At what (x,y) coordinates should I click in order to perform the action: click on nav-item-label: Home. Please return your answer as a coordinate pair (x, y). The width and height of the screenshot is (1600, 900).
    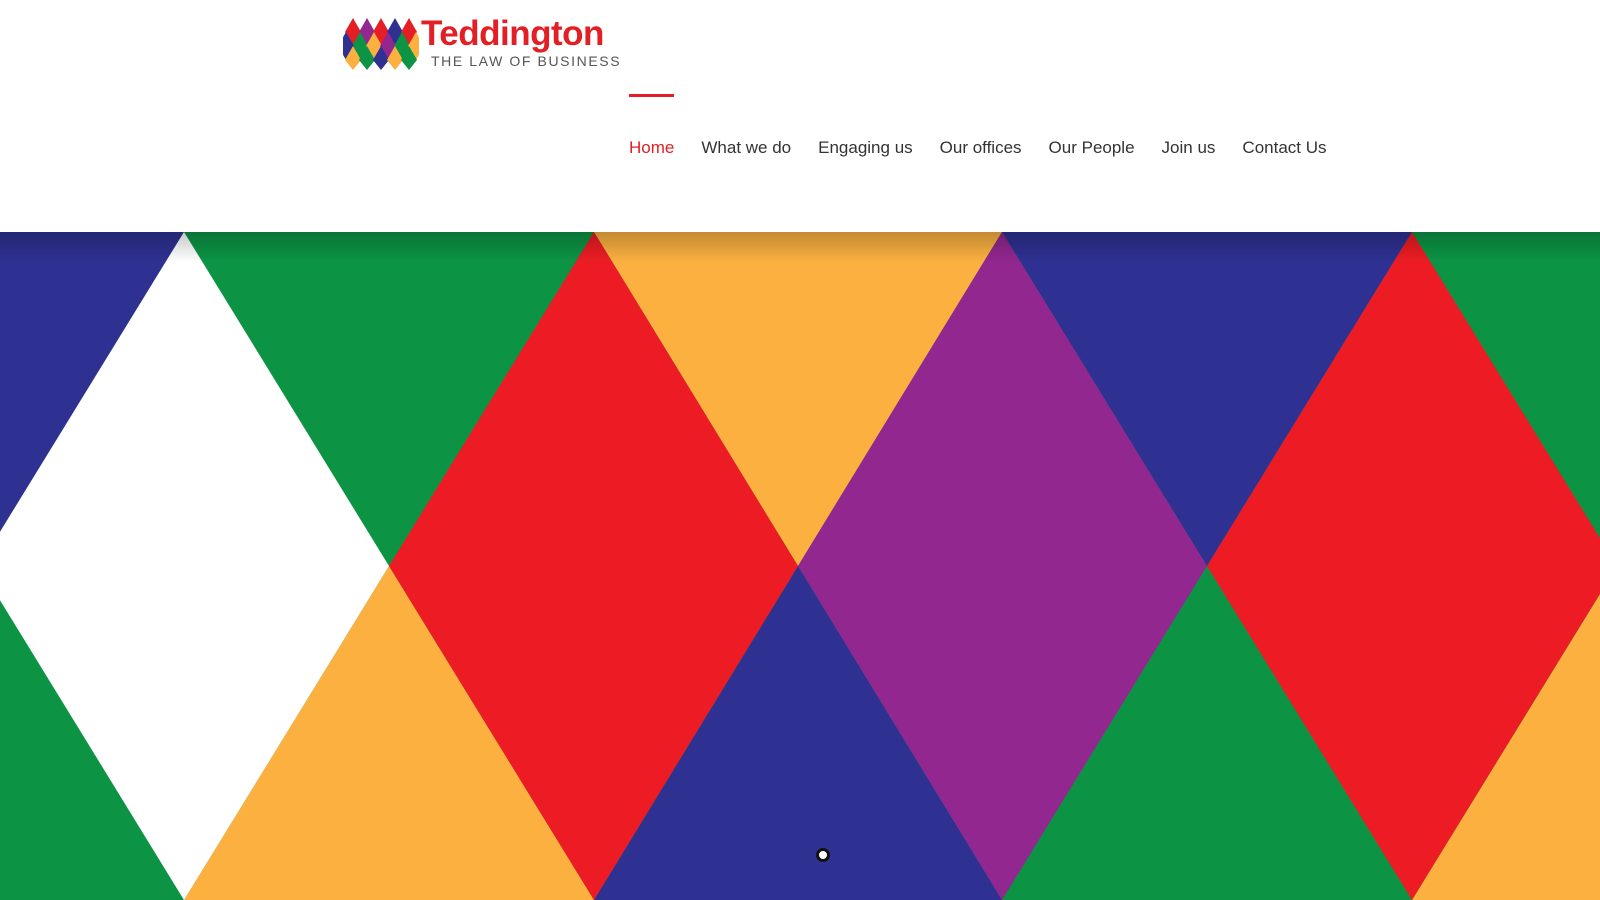
    Looking at the image, I should click on (652, 147).